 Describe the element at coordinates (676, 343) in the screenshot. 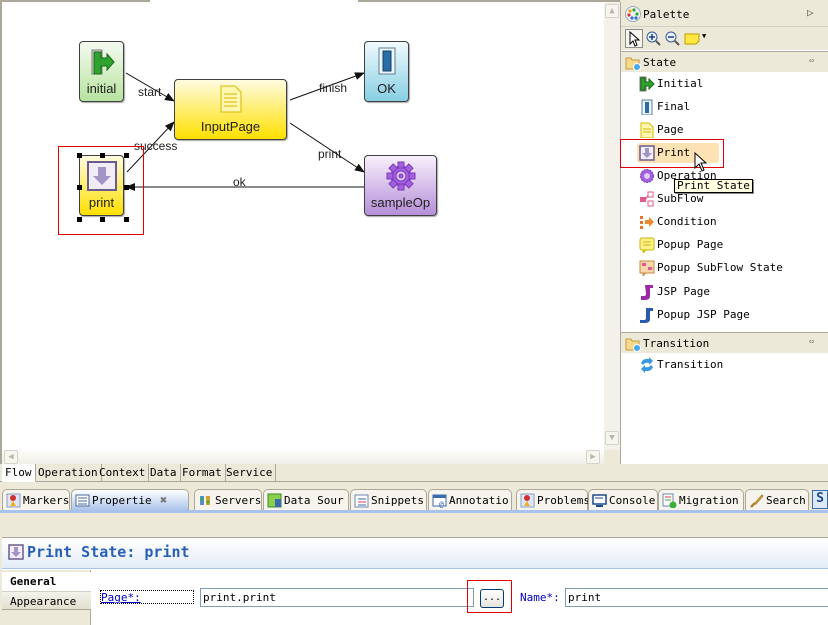

I see `drawer-title: Transition` at that location.